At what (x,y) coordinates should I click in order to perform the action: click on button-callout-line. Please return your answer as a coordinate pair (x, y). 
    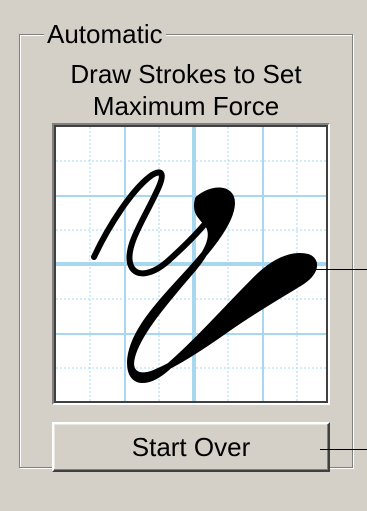
    Looking at the image, I should click on (343, 449).